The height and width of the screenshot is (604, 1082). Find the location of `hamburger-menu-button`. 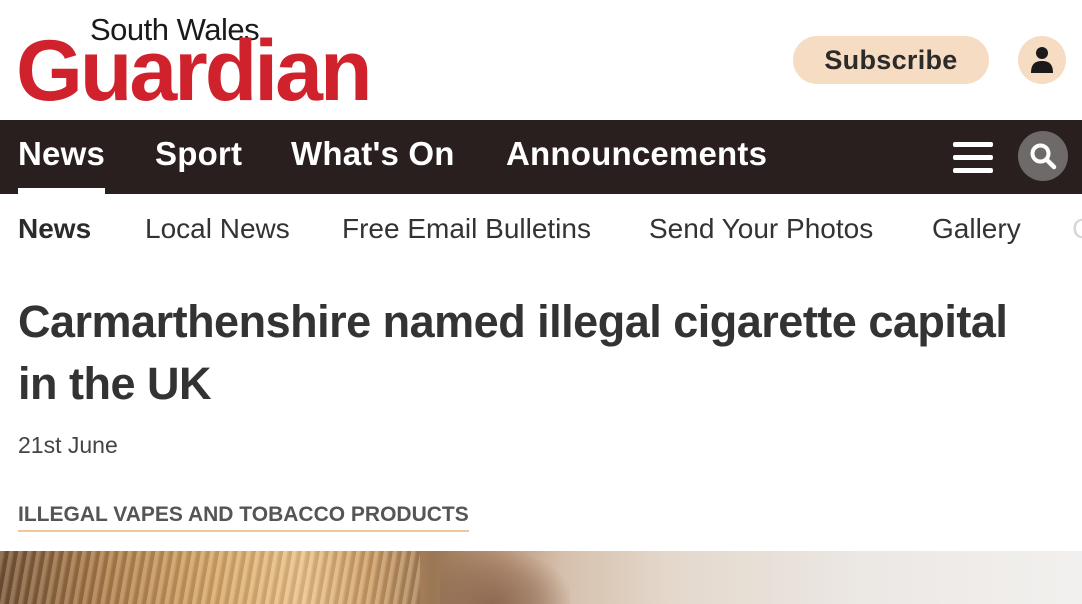

hamburger-menu-button is located at coordinates (973, 158).